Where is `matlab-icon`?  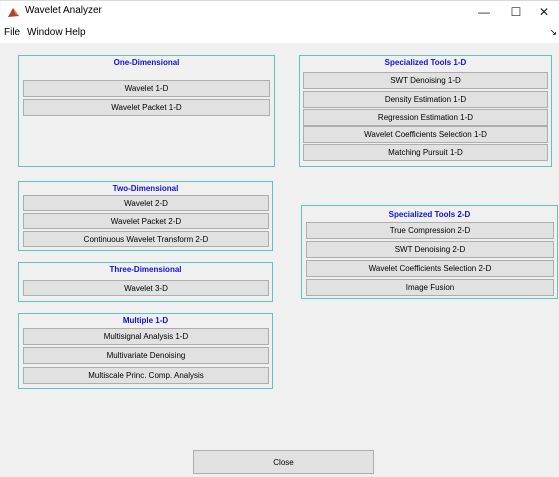
matlab-icon is located at coordinates (13, 12).